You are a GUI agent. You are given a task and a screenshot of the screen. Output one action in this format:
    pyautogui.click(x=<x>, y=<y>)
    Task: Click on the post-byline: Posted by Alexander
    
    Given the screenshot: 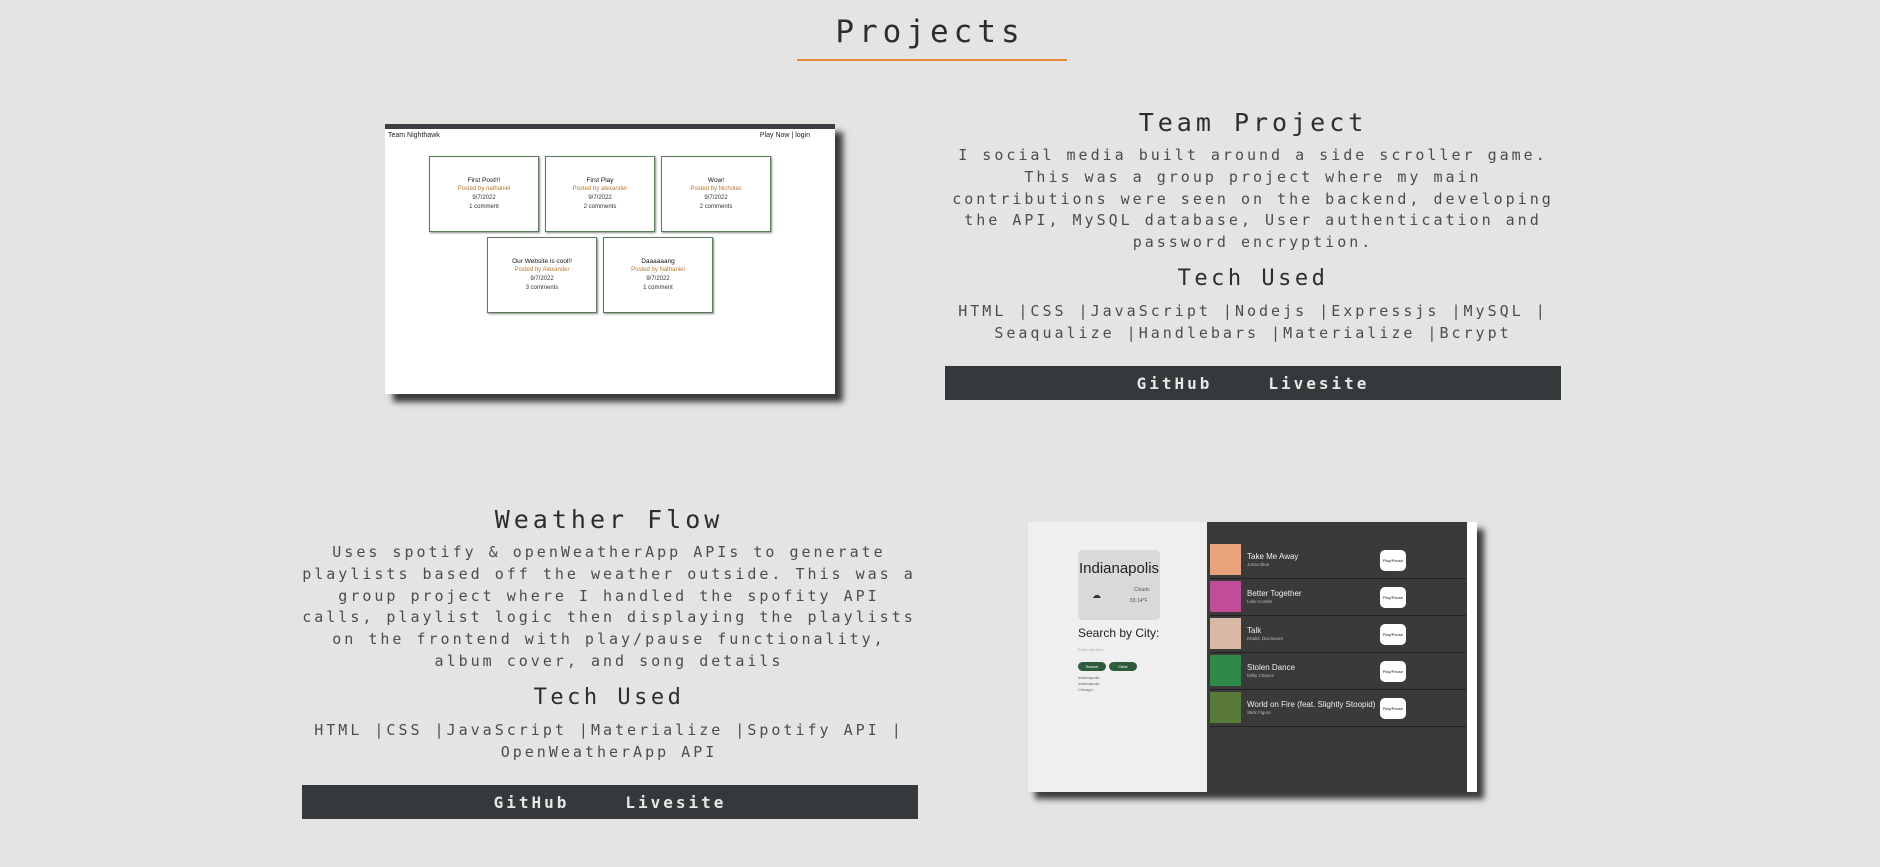 What is the action you would take?
    pyautogui.click(x=542, y=270)
    